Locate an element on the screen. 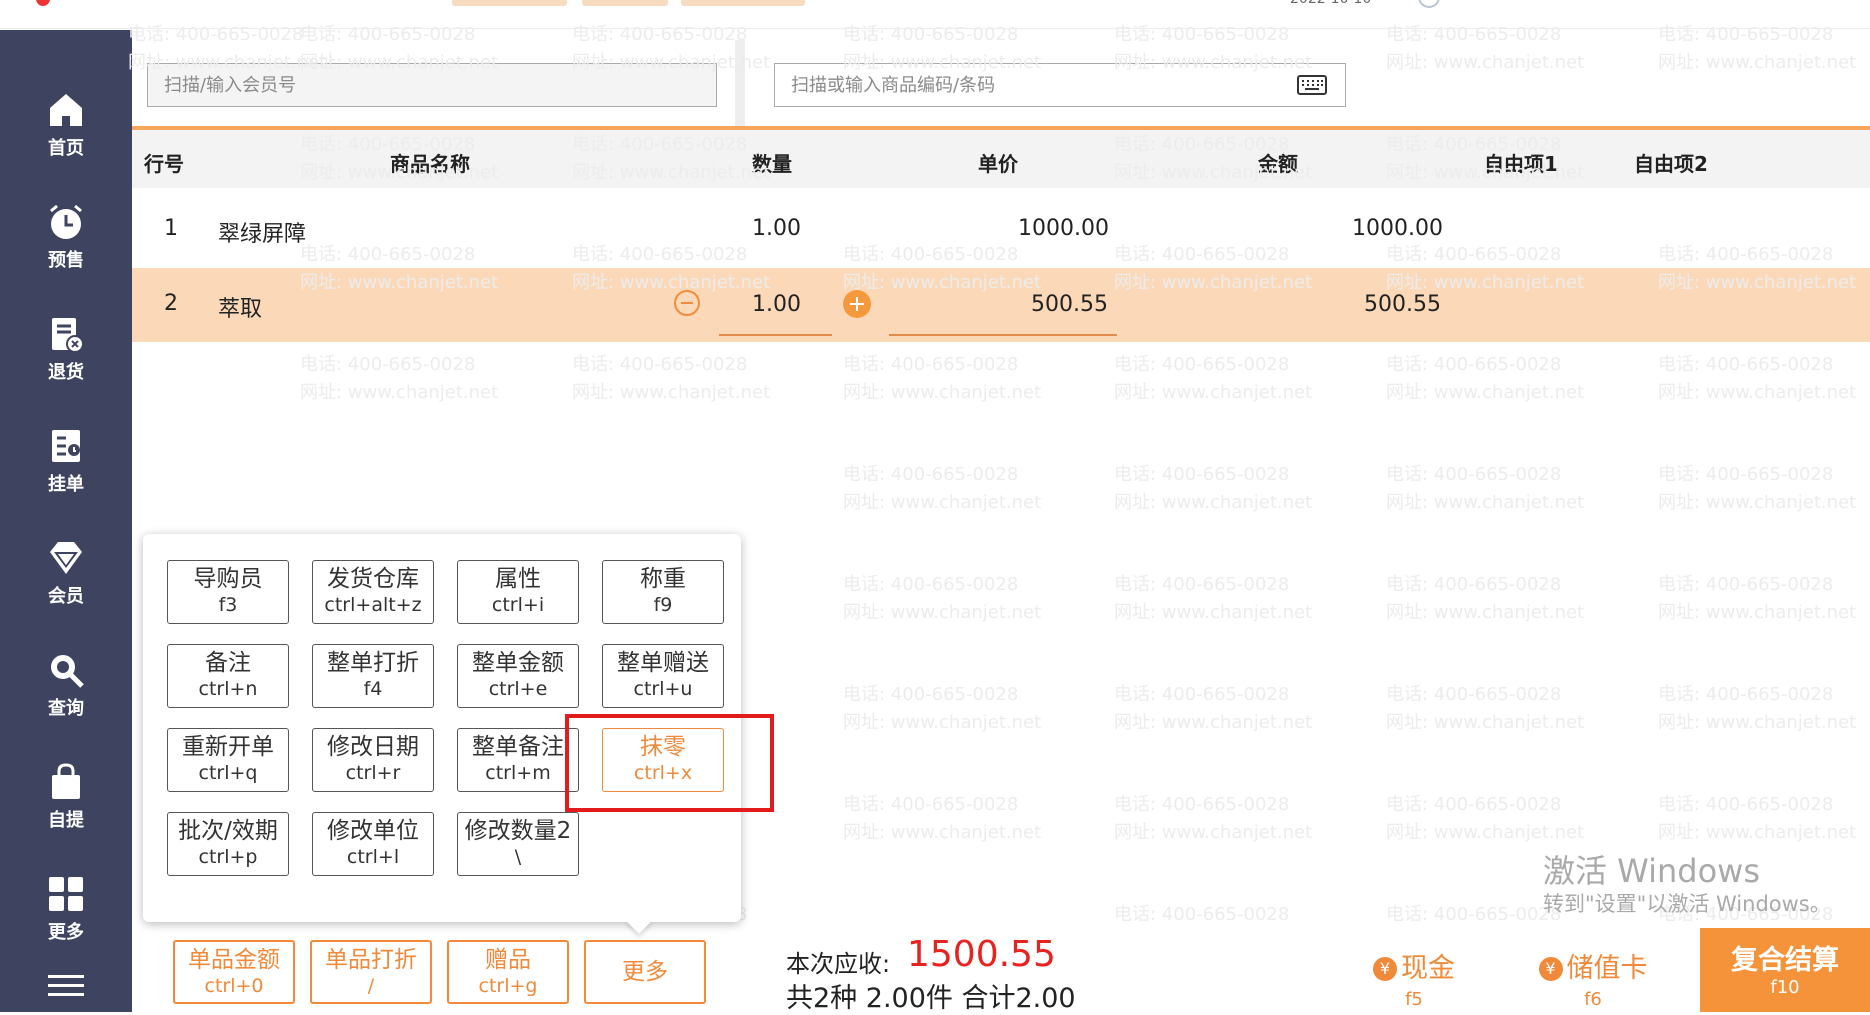 Image resolution: width=1870 pixels, height=1015 pixels. cash-label: 现金 is located at coordinates (1428, 968).